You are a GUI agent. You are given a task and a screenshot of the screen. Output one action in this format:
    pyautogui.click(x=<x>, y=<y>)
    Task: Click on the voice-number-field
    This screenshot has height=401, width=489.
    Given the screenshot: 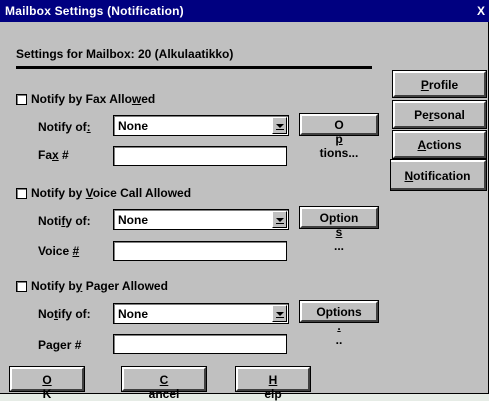 What is the action you would take?
    pyautogui.click(x=200, y=251)
    